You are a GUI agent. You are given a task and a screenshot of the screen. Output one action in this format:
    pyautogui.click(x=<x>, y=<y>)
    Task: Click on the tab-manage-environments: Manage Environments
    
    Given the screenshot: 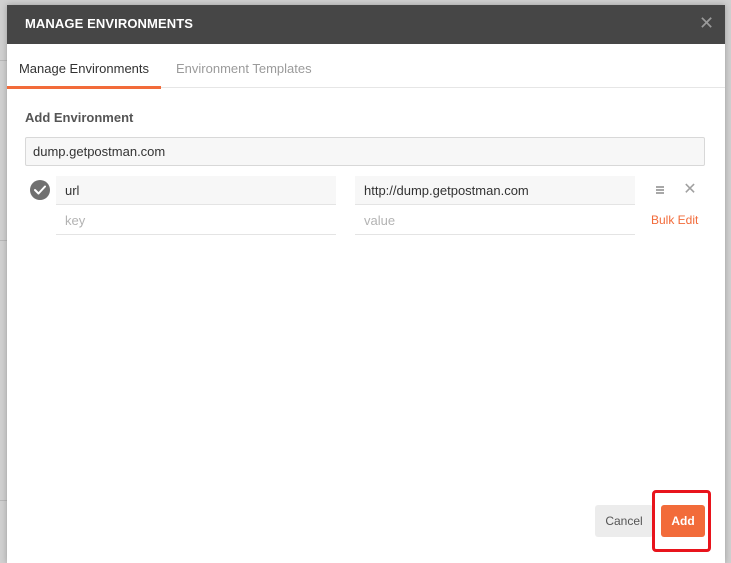 What is the action you would take?
    pyautogui.click(x=84, y=66)
    